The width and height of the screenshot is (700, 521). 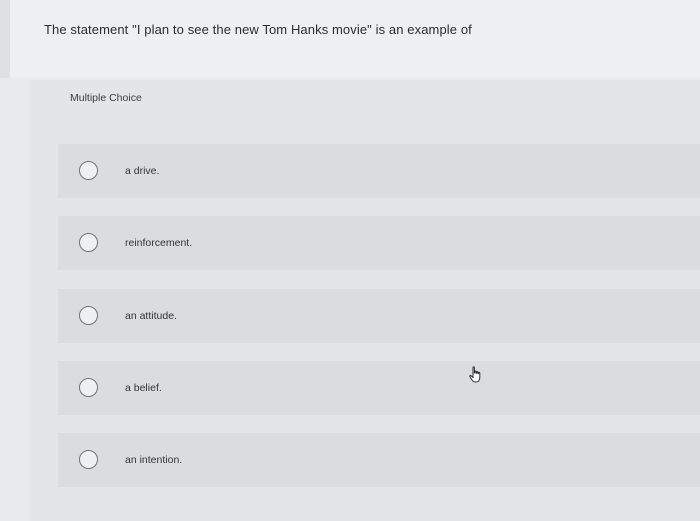 What do you see at coordinates (154, 460) in the screenshot?
I see `option-label: an intention.` at bounding box center [154, 460].